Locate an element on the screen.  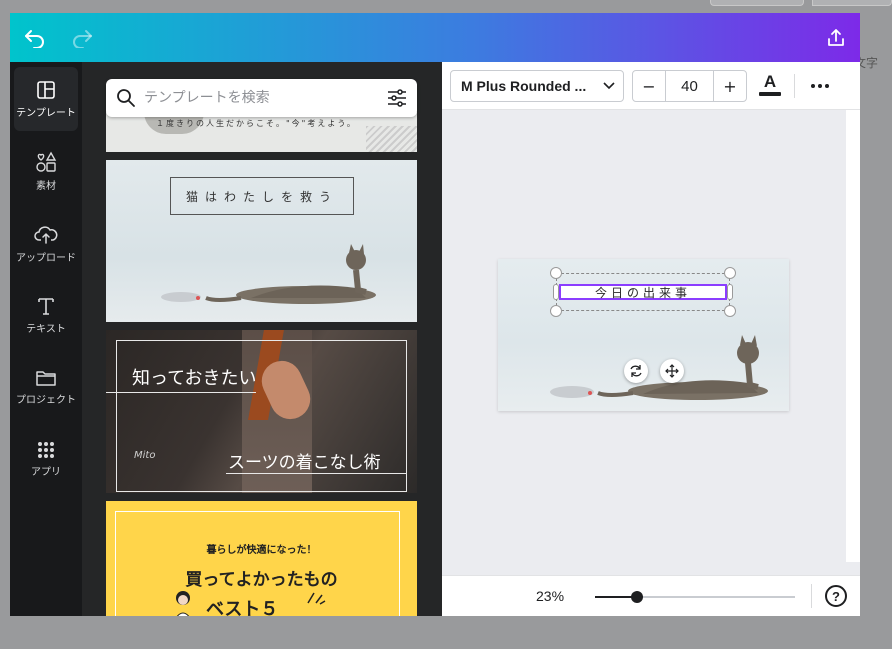
search-input is located at coordinates (259, 98).